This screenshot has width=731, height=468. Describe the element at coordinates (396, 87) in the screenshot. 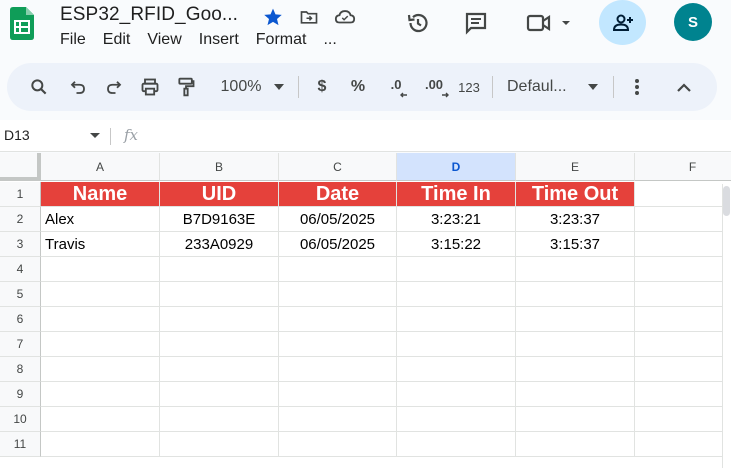

I see `decrease-decimal-button: .0` at that location.